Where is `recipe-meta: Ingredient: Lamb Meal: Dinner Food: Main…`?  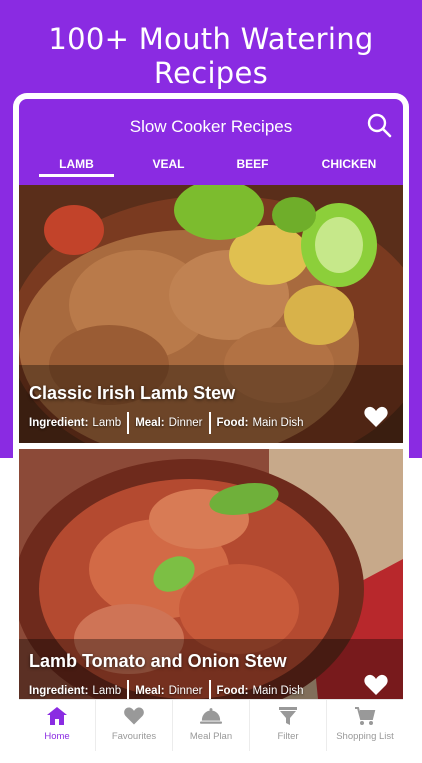 recipe-meta: Ingredient: Lamb Meal: Dinner Food: Main… is located at coordinates (166, 423).